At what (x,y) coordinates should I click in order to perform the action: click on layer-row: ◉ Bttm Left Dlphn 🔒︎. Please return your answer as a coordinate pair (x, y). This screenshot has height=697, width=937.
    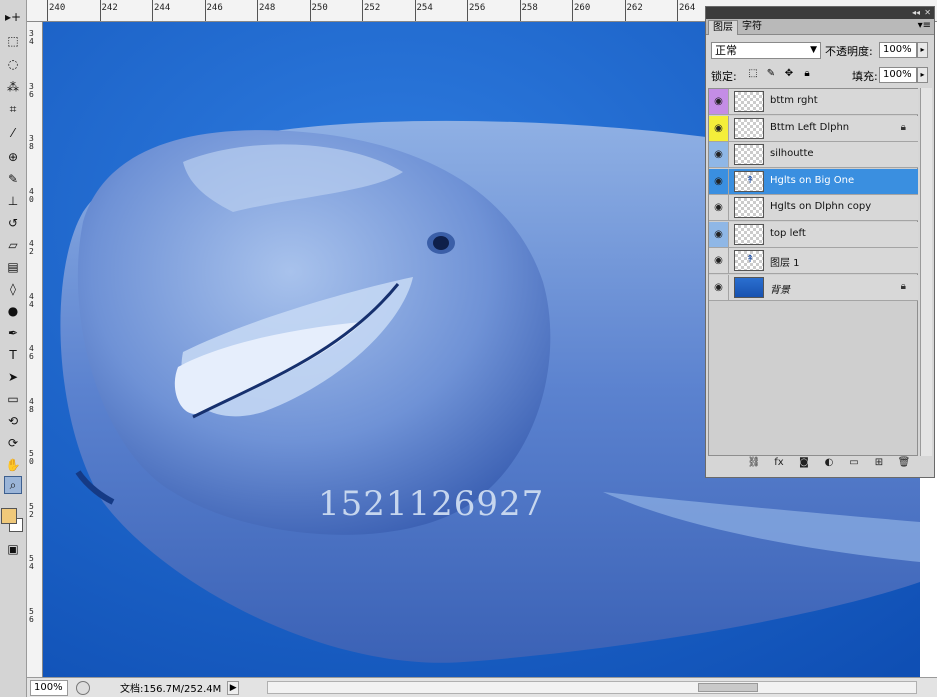
    Looking at the image, I should click on (813, 128).